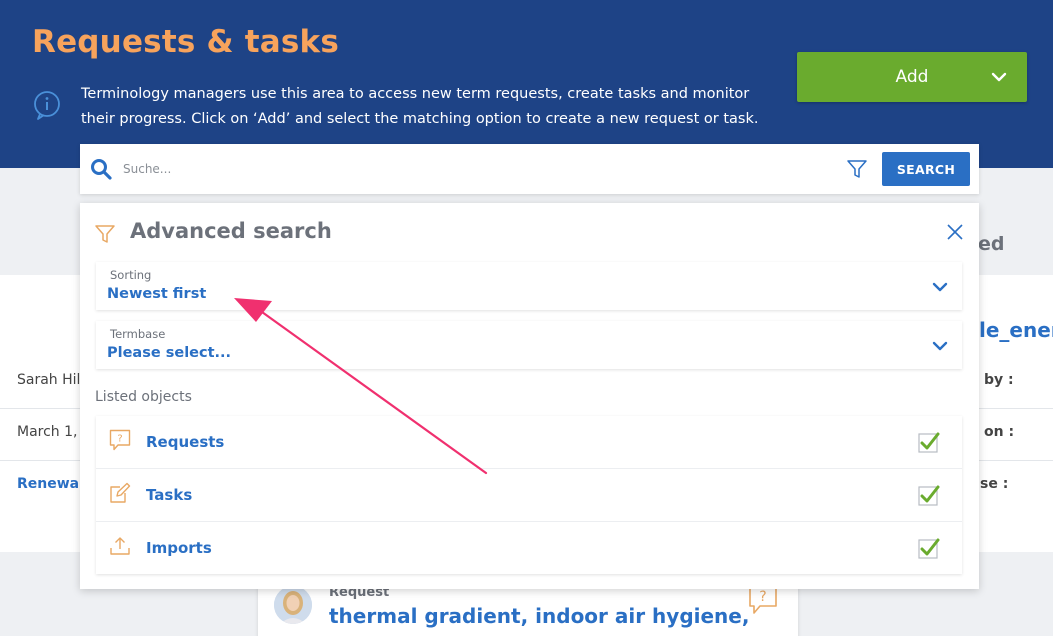 The width and height of the screenshot is (1053, 636). I want to click on termbase-label: Termbase, so click(138, 334).